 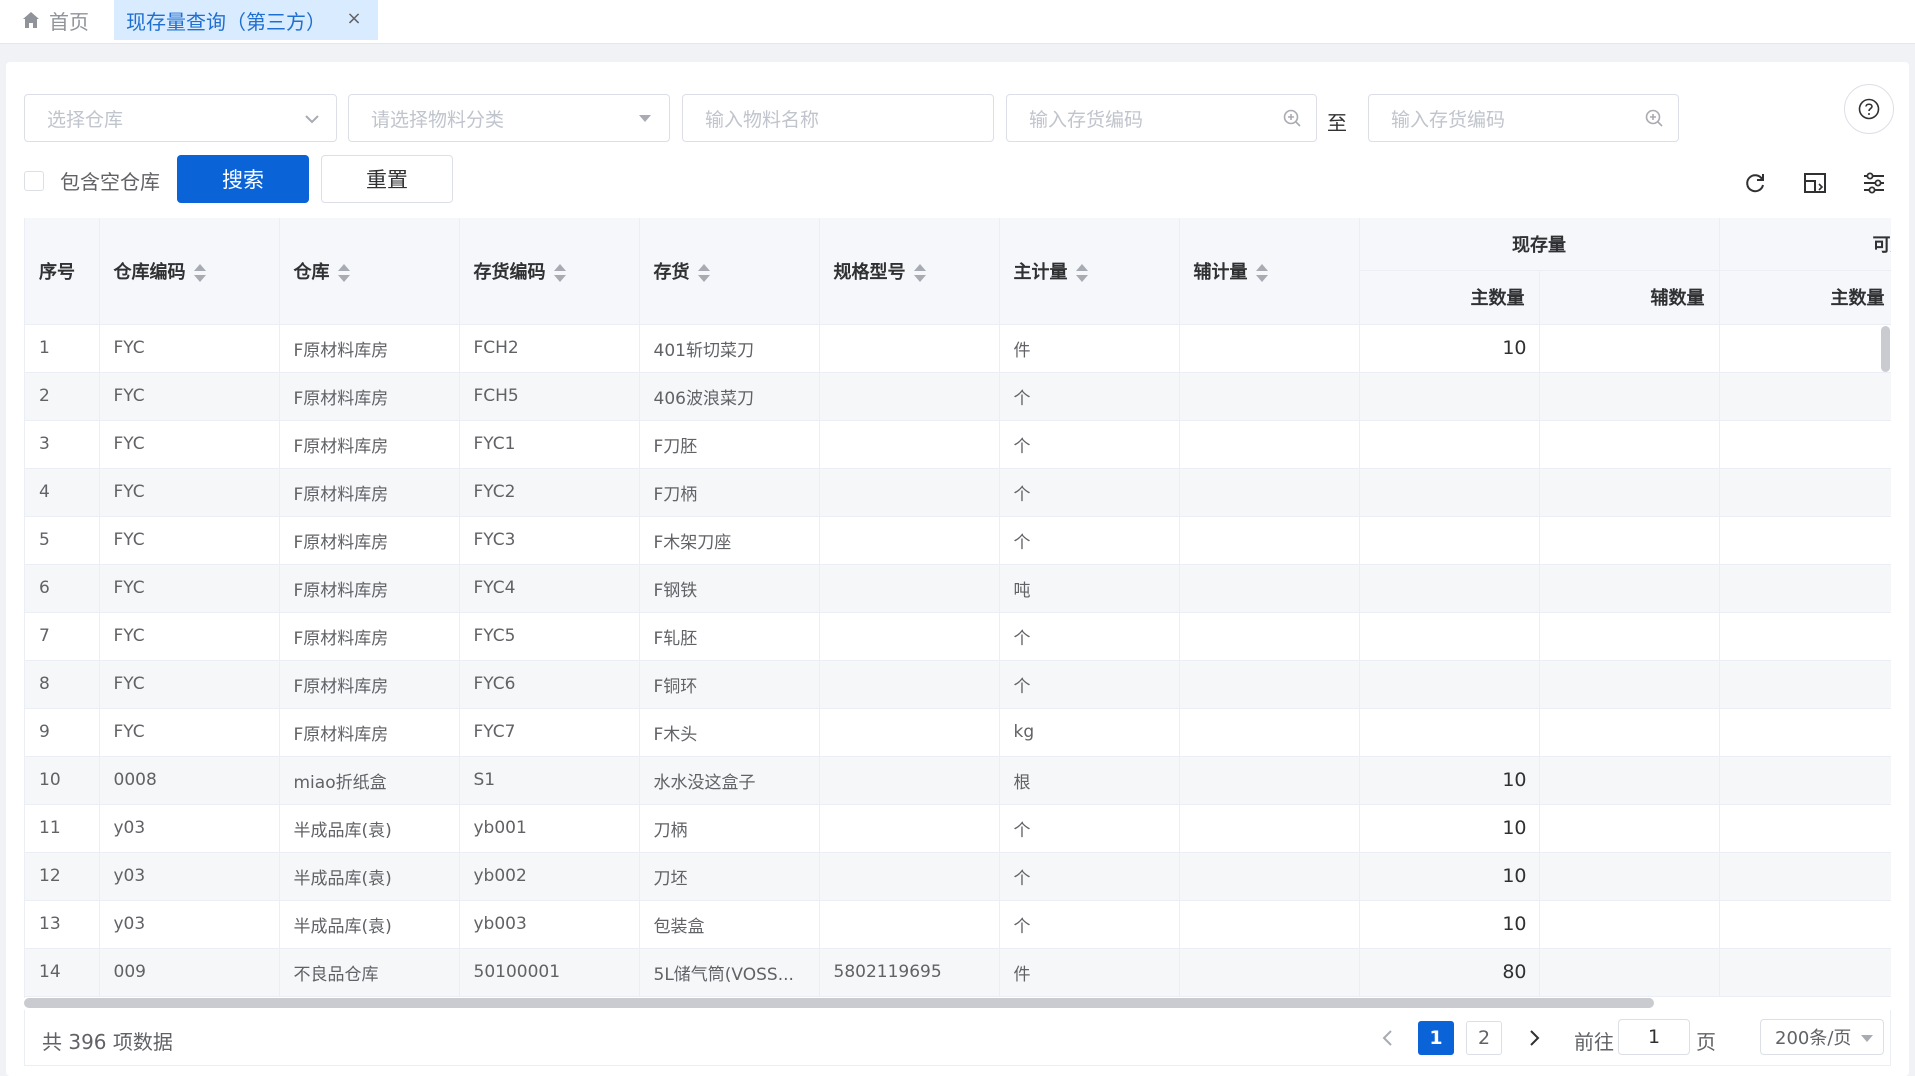 What do you see at coordinates (958, 924) in the screenshot?
I see `table-row: 13y03半成品库(袁)yb003包装盒 个 10 9` at bounding box center [958, 924].